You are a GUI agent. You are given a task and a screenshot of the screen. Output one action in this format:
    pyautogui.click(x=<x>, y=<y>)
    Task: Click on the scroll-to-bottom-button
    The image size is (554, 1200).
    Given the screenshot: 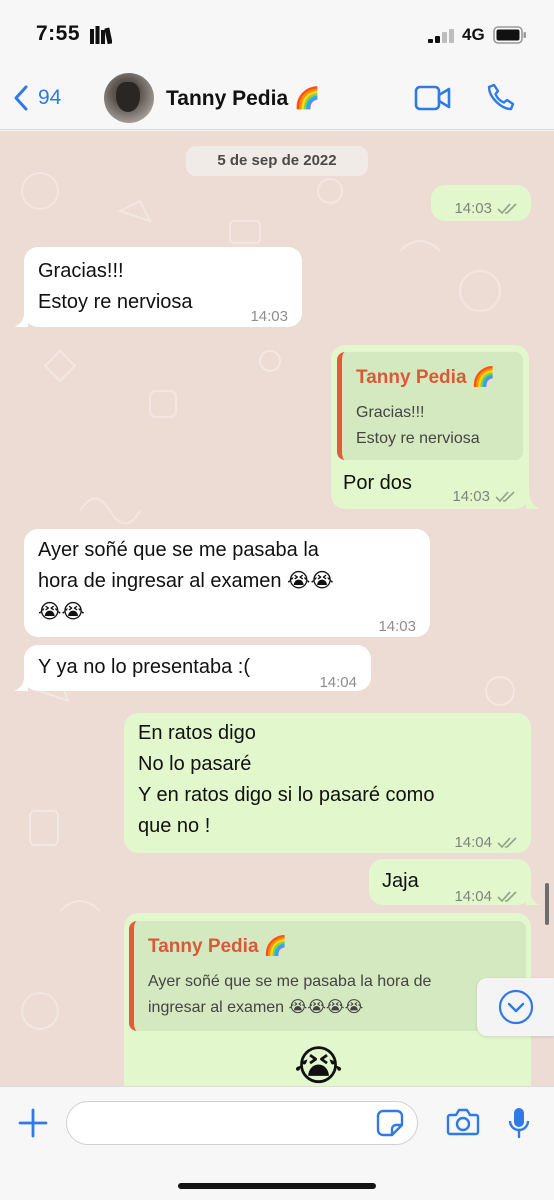 What is the action you would take?
    pyautogui.click(x=515, y=1007)
    